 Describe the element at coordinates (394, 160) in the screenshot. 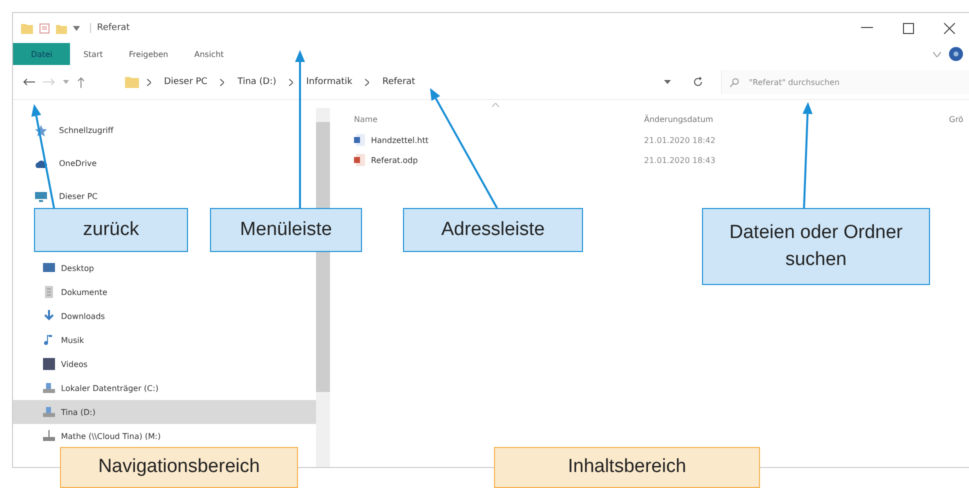

I see `file-name: Referat.odp` at that location.